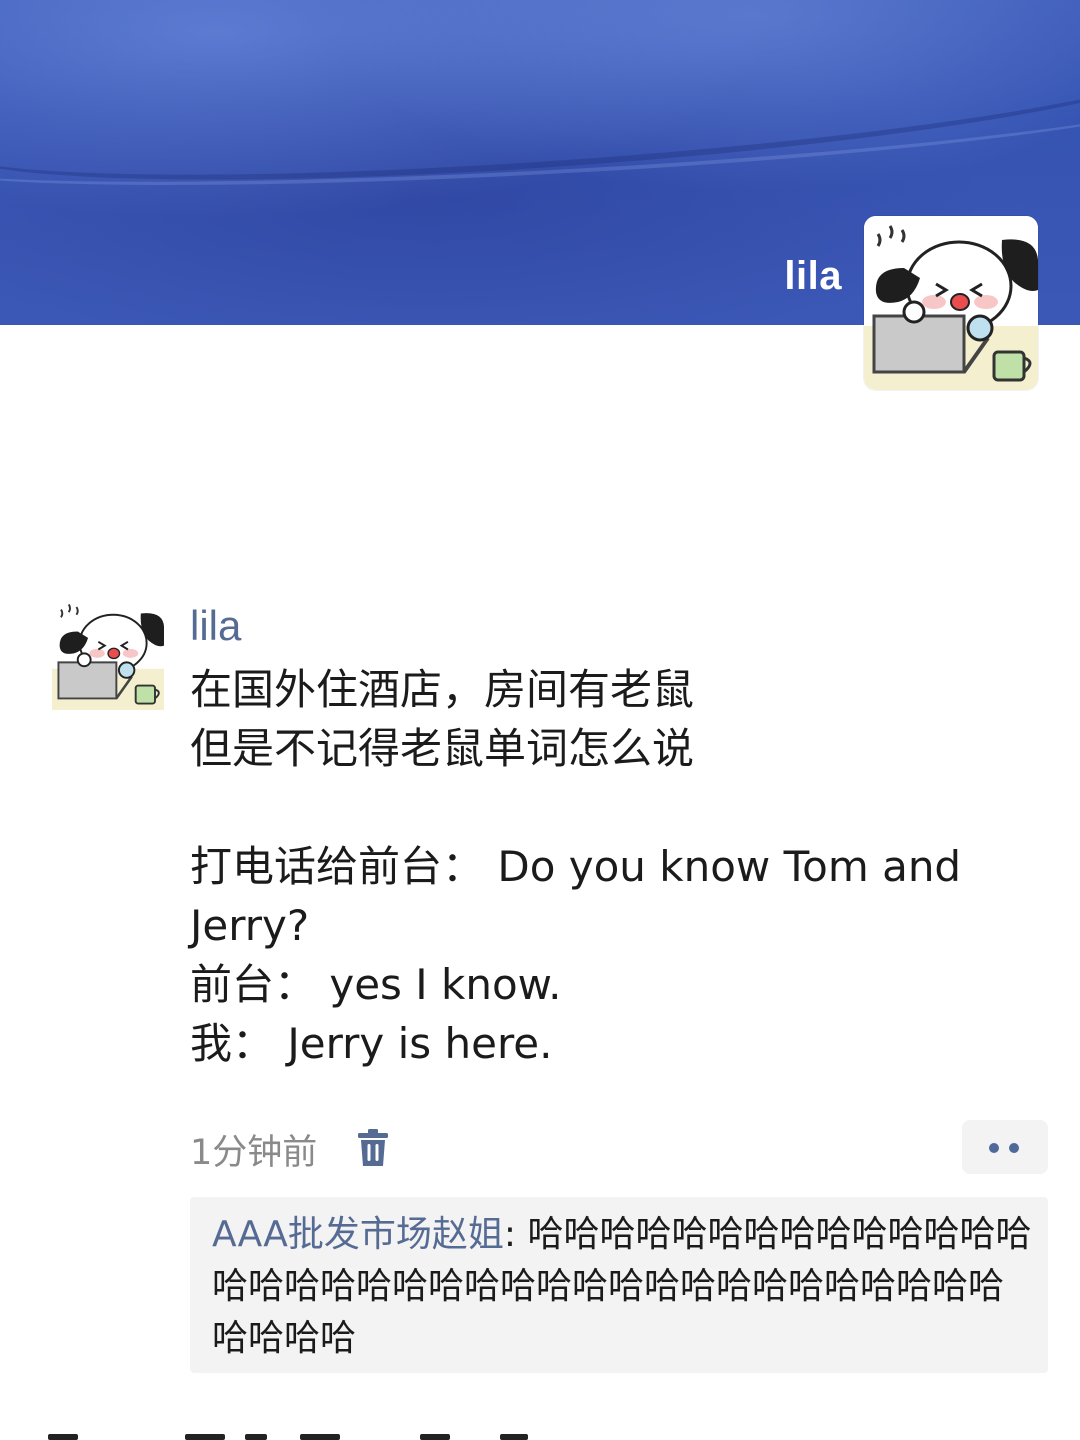 The height and width of the screenshot is (1440, 1080). I want to click on post-meta-row: 1分钟前, so click(619, 1148).